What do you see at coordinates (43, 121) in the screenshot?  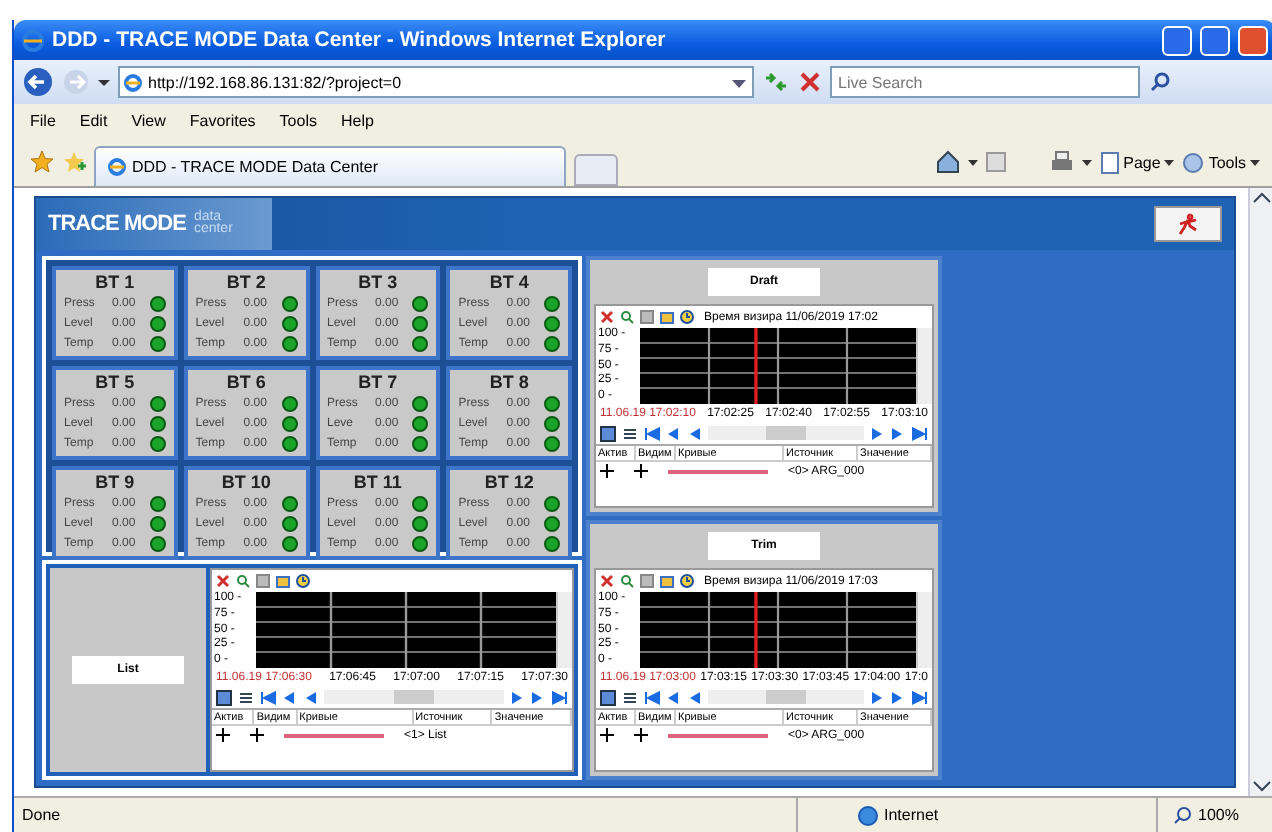 I see `menu-item: File` at bounding box center [43, 121].